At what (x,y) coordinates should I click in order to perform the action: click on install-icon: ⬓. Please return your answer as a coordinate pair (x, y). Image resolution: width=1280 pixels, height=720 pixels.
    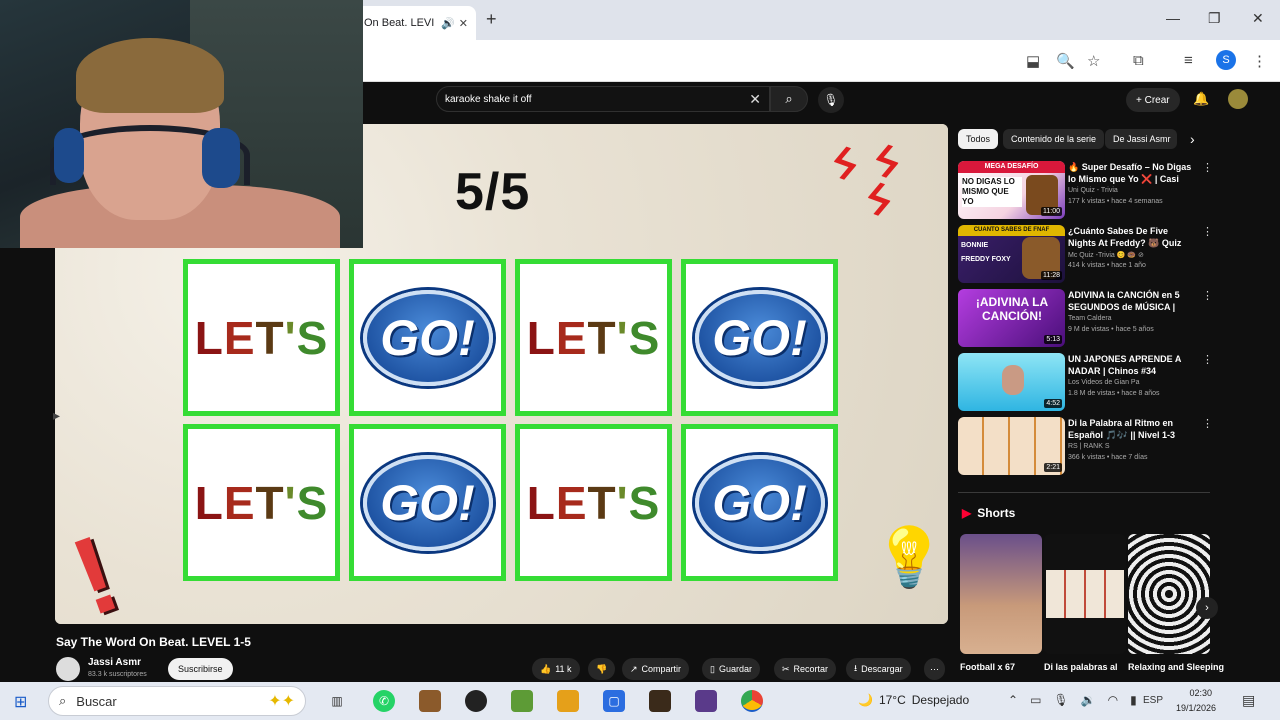
    Looking at the image, I should click on (1033, 61).